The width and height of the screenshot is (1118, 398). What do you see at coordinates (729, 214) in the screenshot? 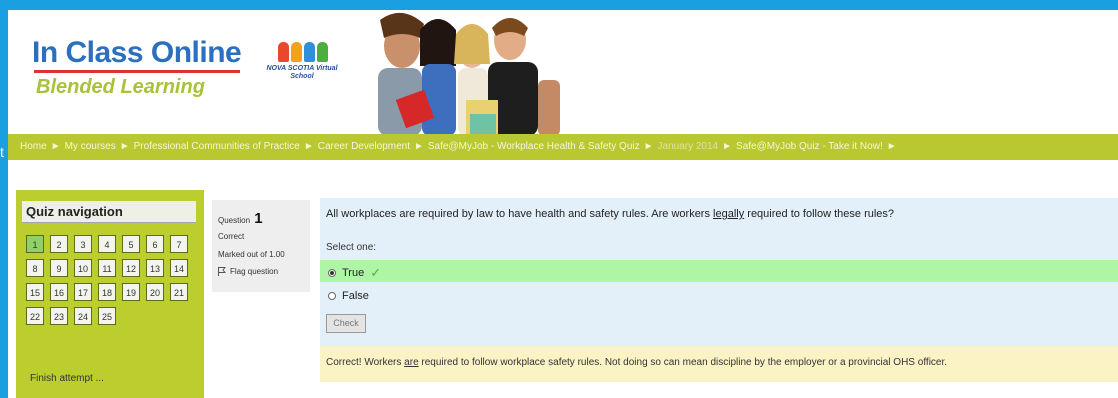
I see `question-text-emphasis: legally` at bounding box center [729, 214].